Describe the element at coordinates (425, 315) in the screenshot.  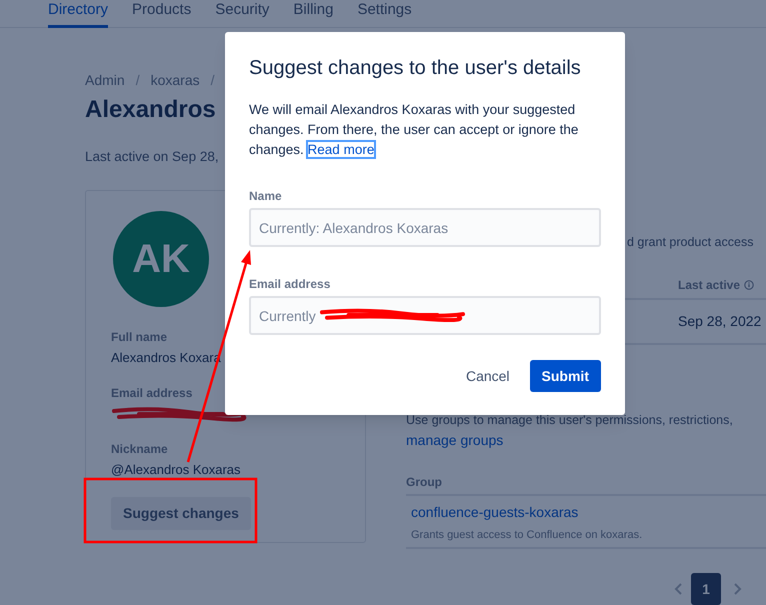
I see `input-field: Currently` at that location.